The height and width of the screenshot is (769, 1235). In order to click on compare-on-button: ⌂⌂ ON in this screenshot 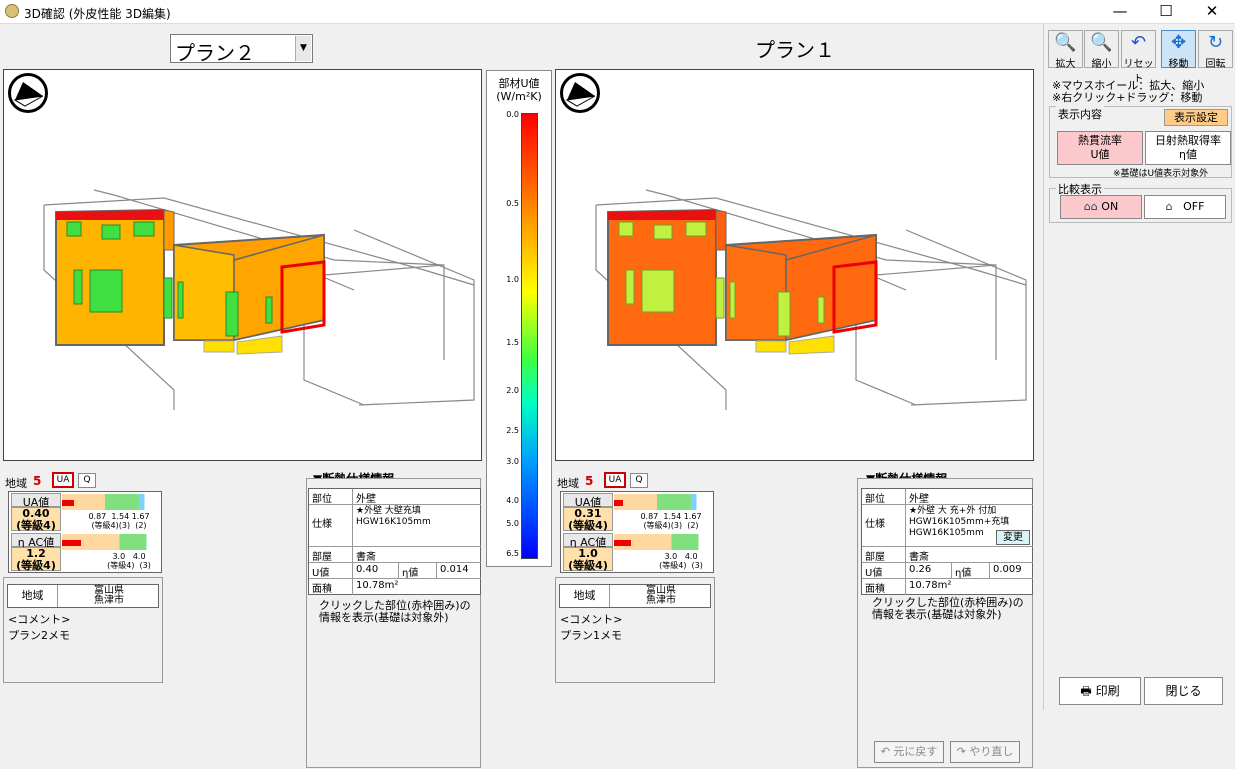, I will do `click(1101, 207)`.